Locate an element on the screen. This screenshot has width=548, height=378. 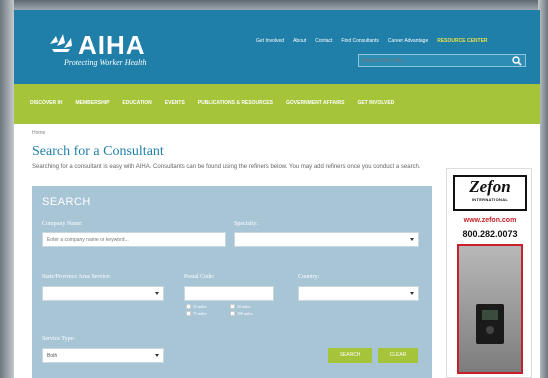
device-knob is located at coordinates (490, 330).